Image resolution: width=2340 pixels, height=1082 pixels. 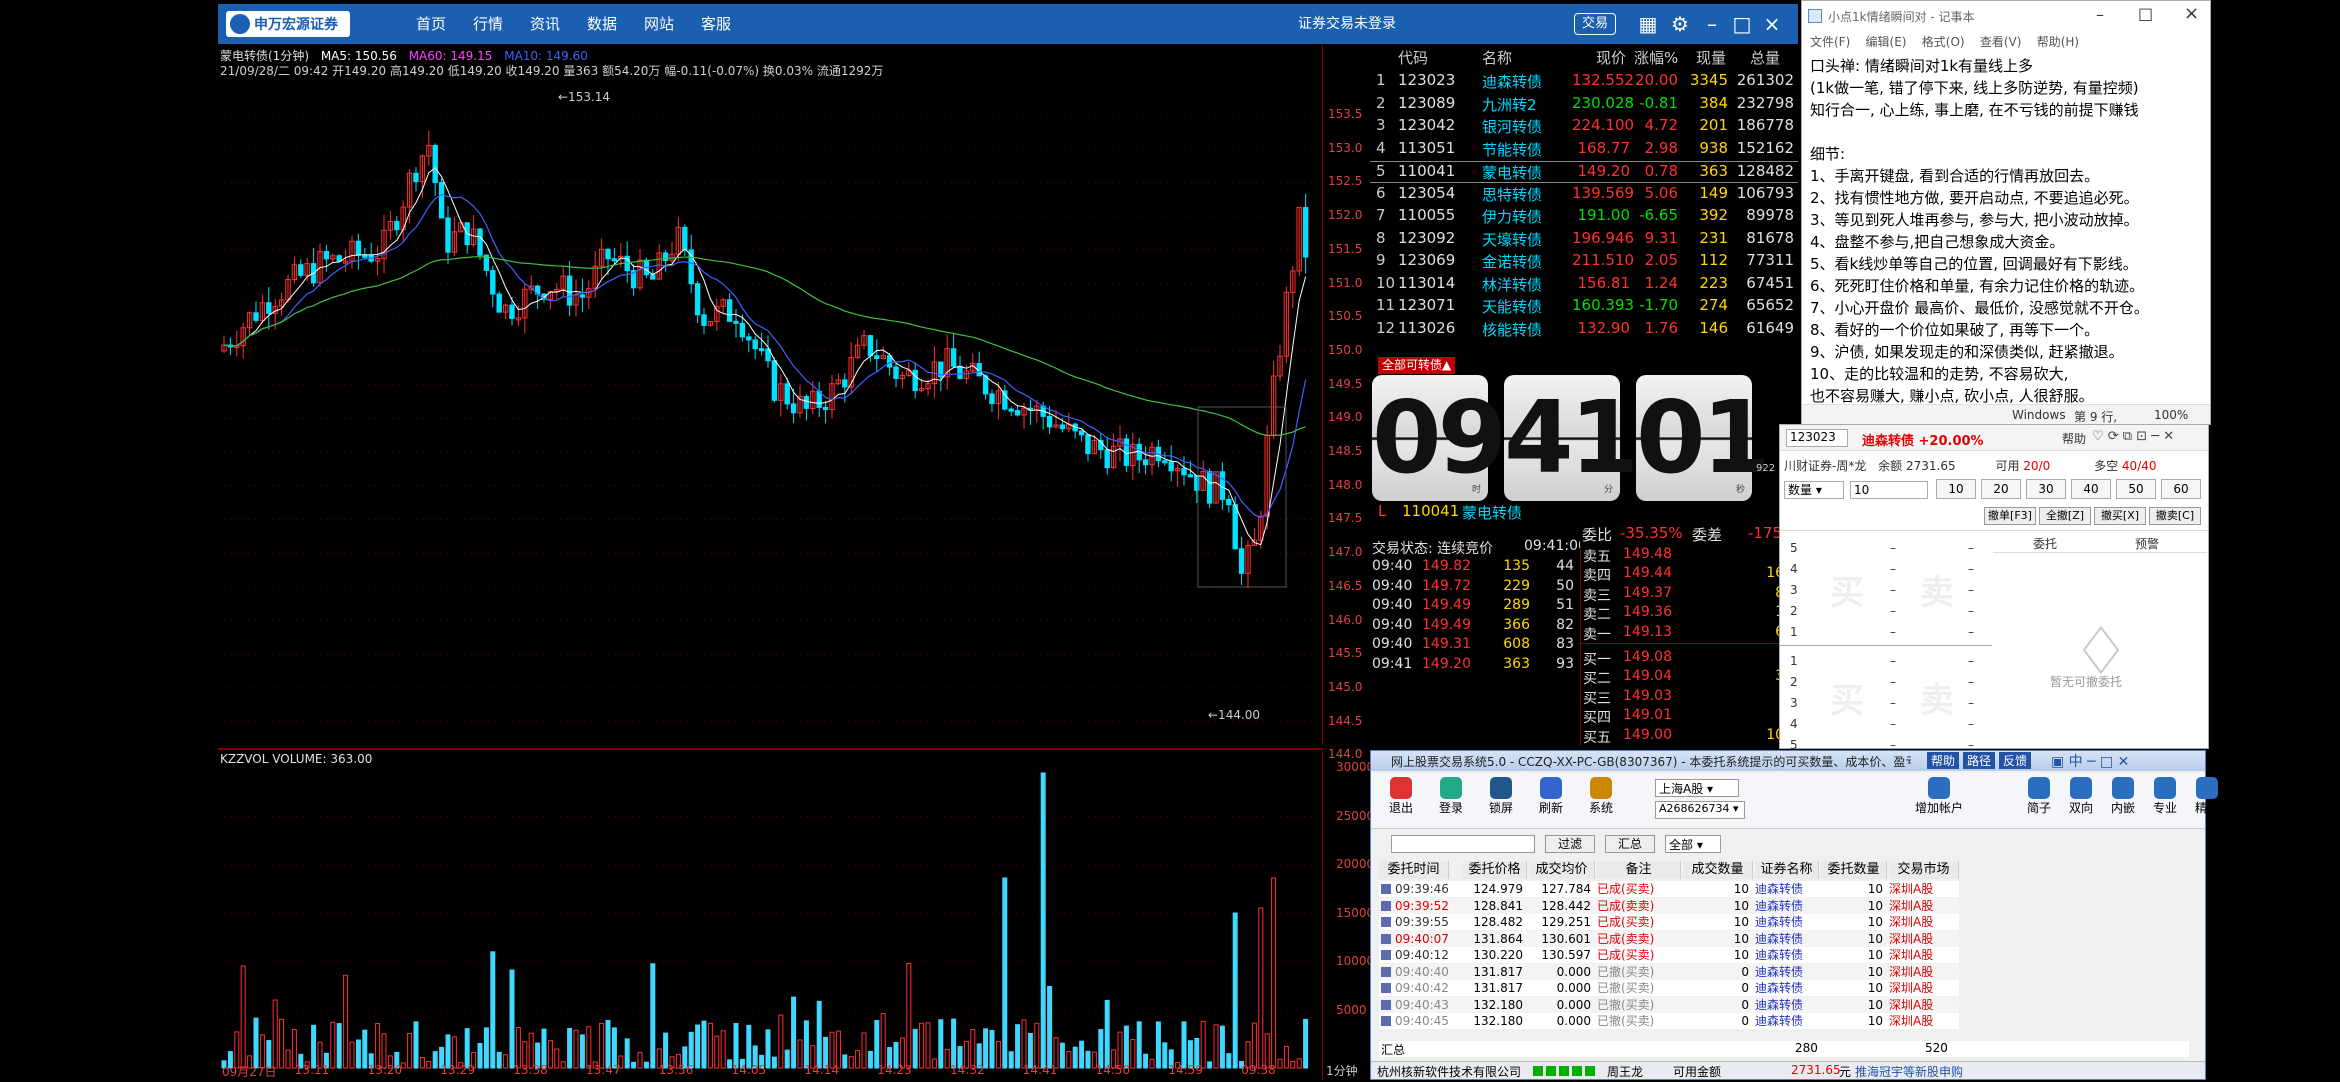 I want to click on book-row: 买四149.012, so click(x=1690, y=716).